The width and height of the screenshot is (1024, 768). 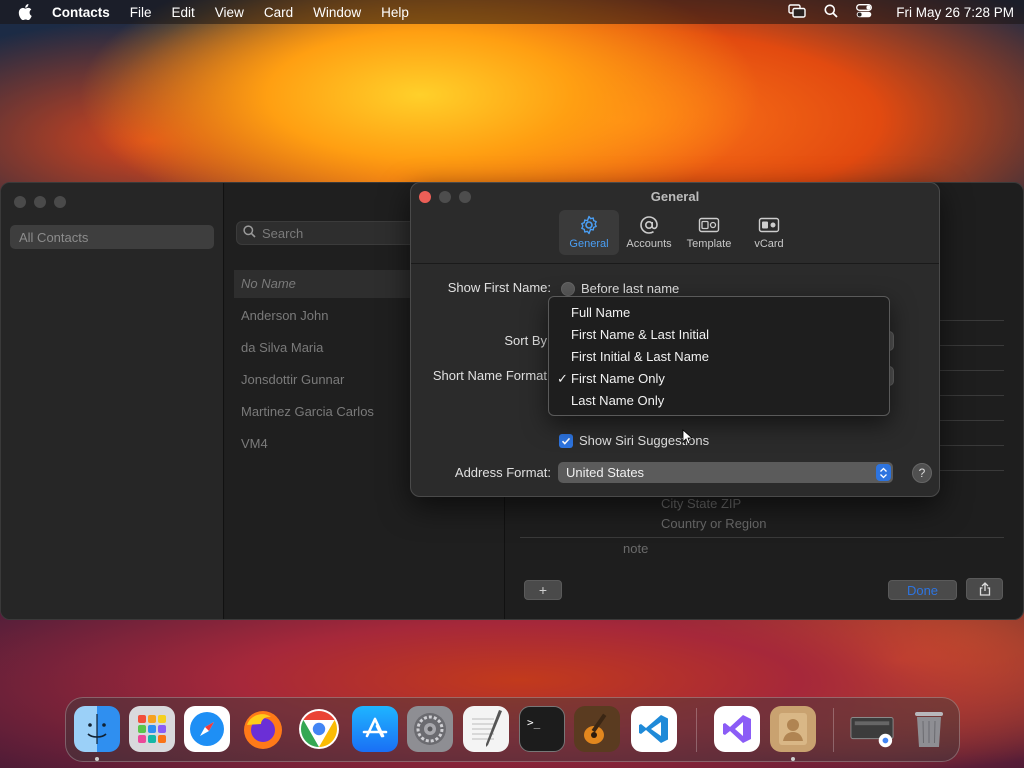 I want to click on close-button, so click(x=20, y=202).